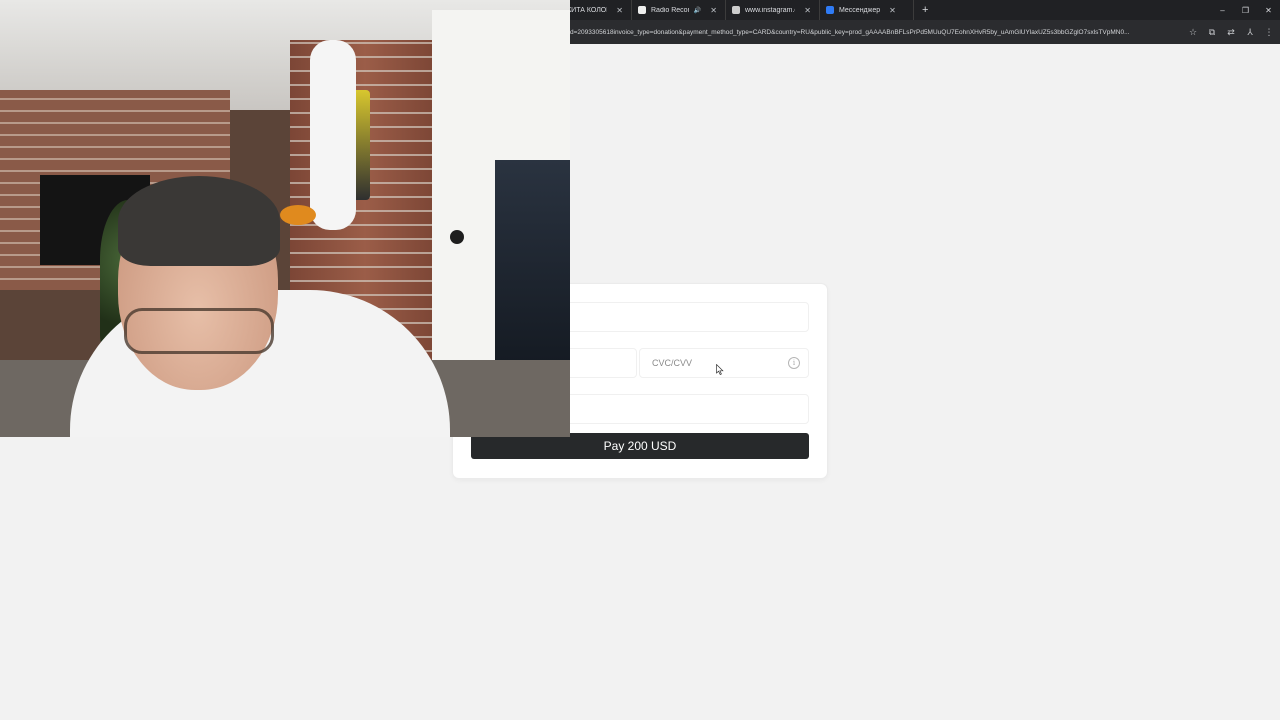 Image resolution: width=1280 pixels, height=720 pixels. I want to click on window-controls: – ❐ ✕, so click(1245, 10).